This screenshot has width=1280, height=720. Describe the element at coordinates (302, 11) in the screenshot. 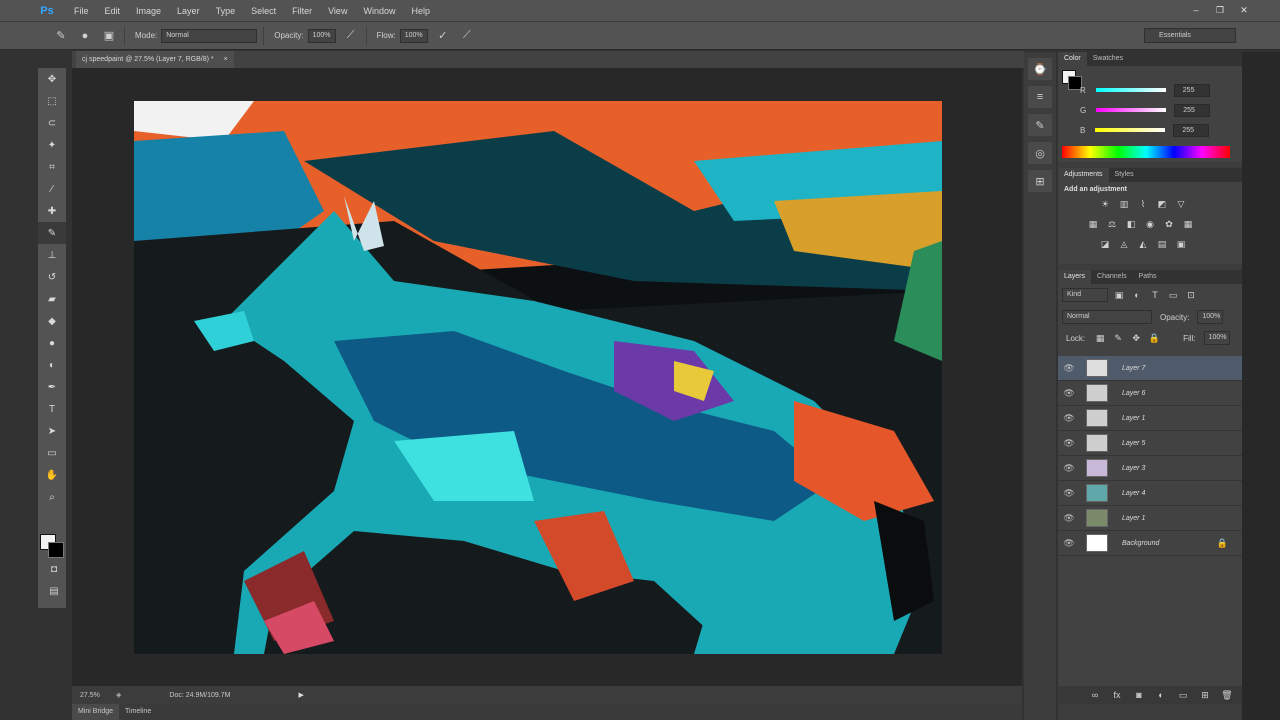

I see `menu-filter: Filter` at that location.